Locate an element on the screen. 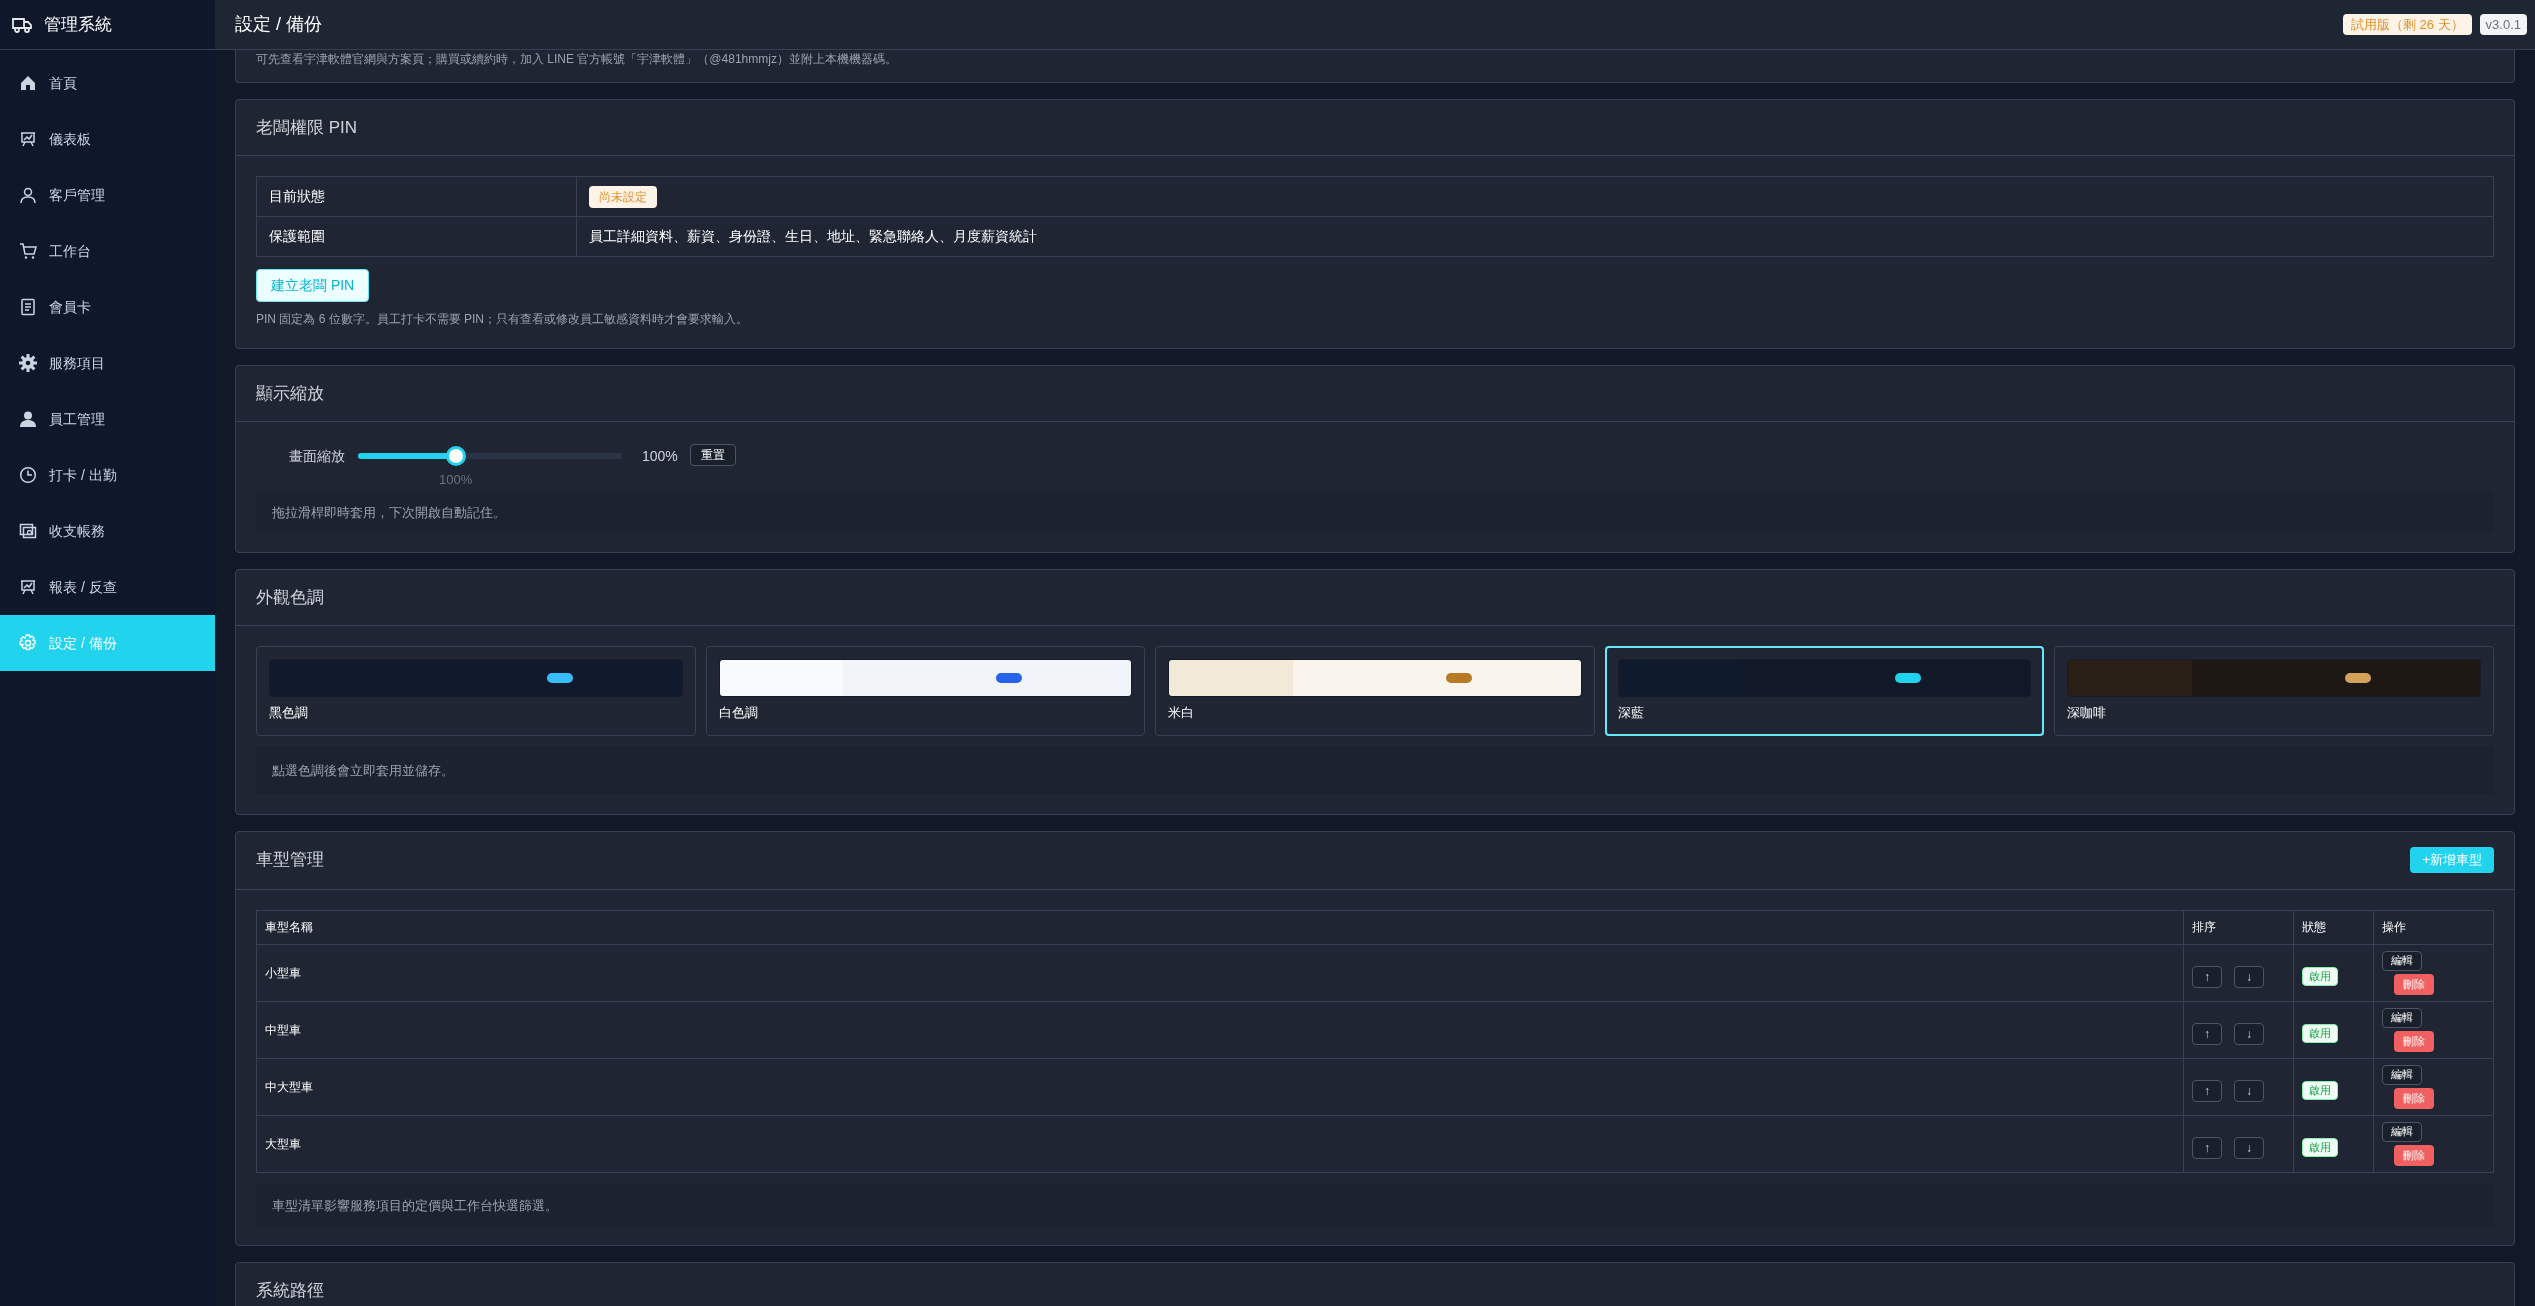  zoom-reading: 100% is located at coordinates (660, 456).